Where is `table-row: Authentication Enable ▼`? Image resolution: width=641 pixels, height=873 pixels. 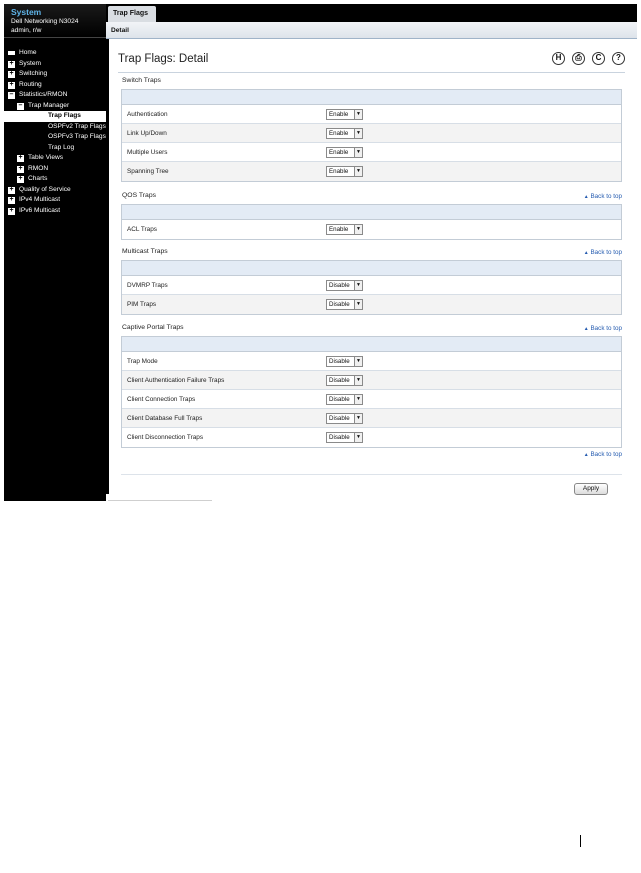 table-row: Authentication Enable ▼ is located at coordinates (371, 114).